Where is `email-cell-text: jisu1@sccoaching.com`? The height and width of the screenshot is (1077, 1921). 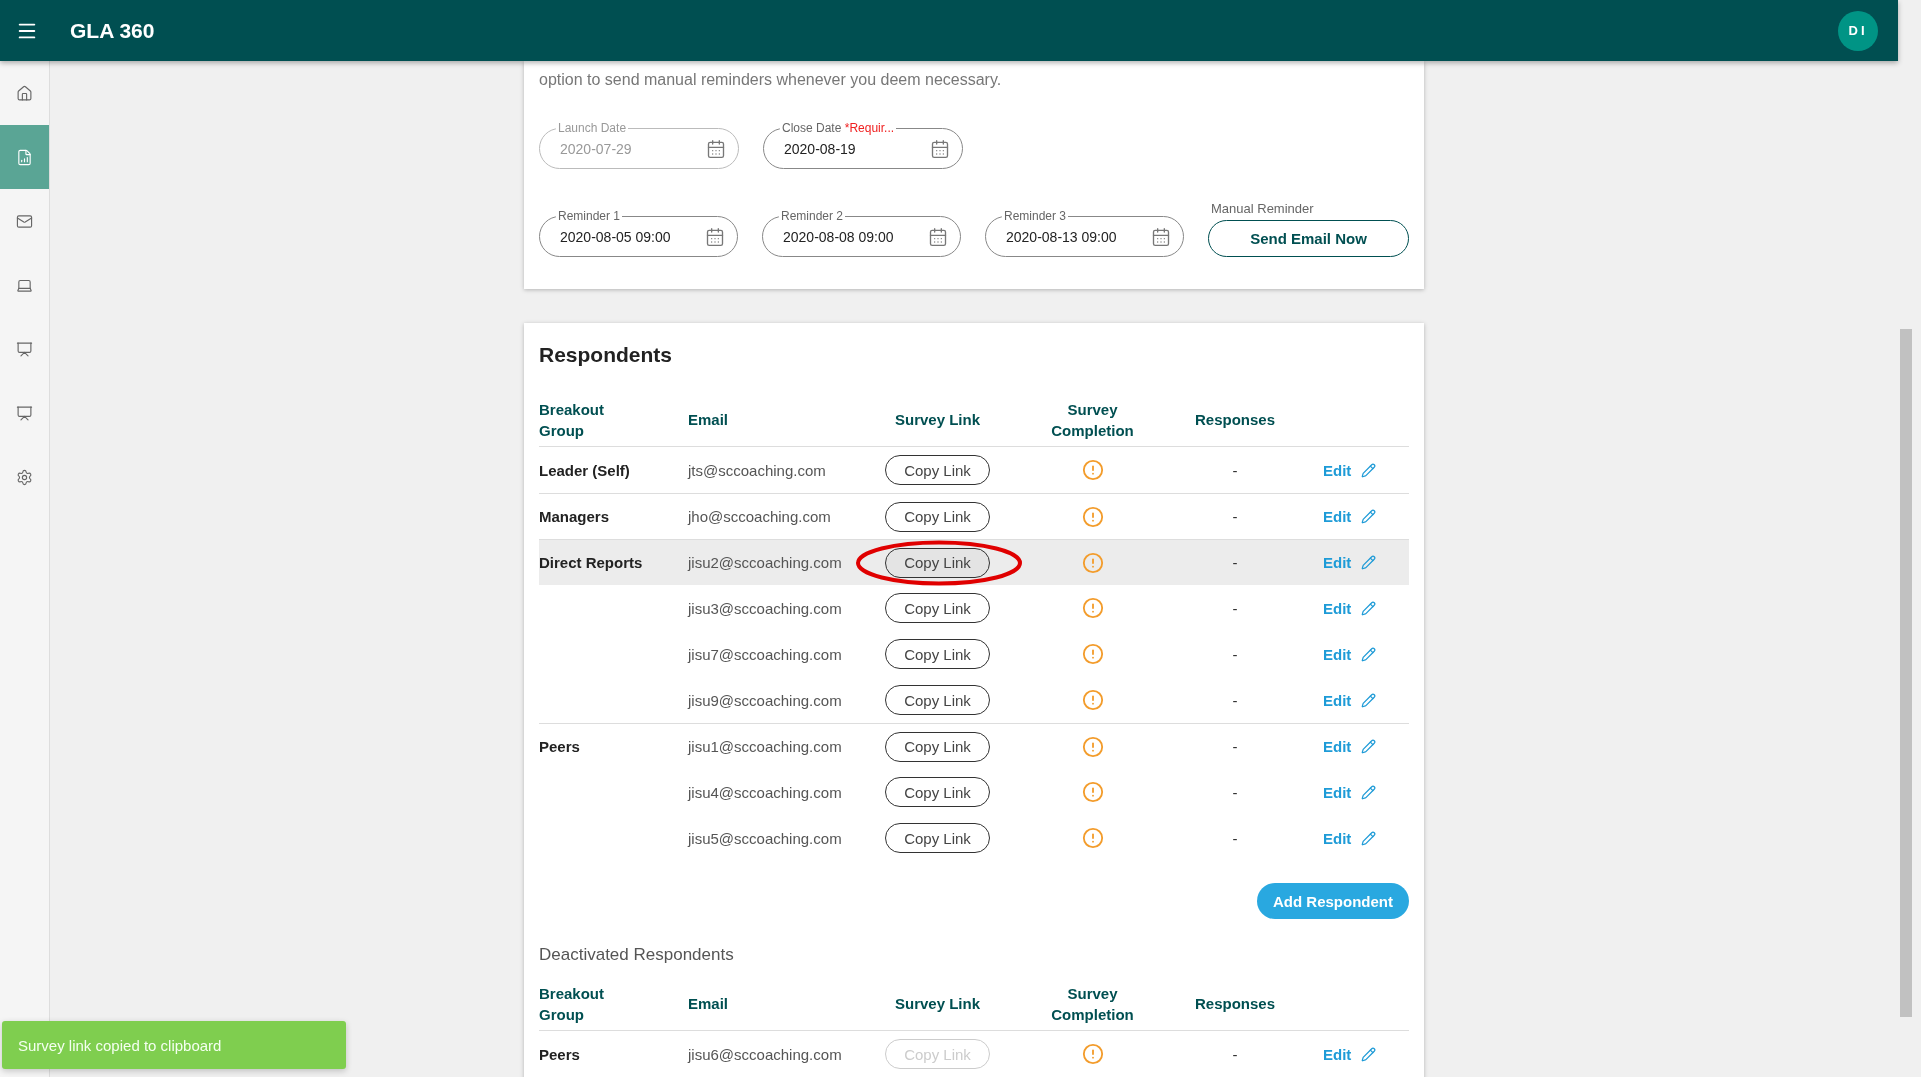 email-cell-text: jisu1@sccoaching.com is located at coordinates (765, 746).